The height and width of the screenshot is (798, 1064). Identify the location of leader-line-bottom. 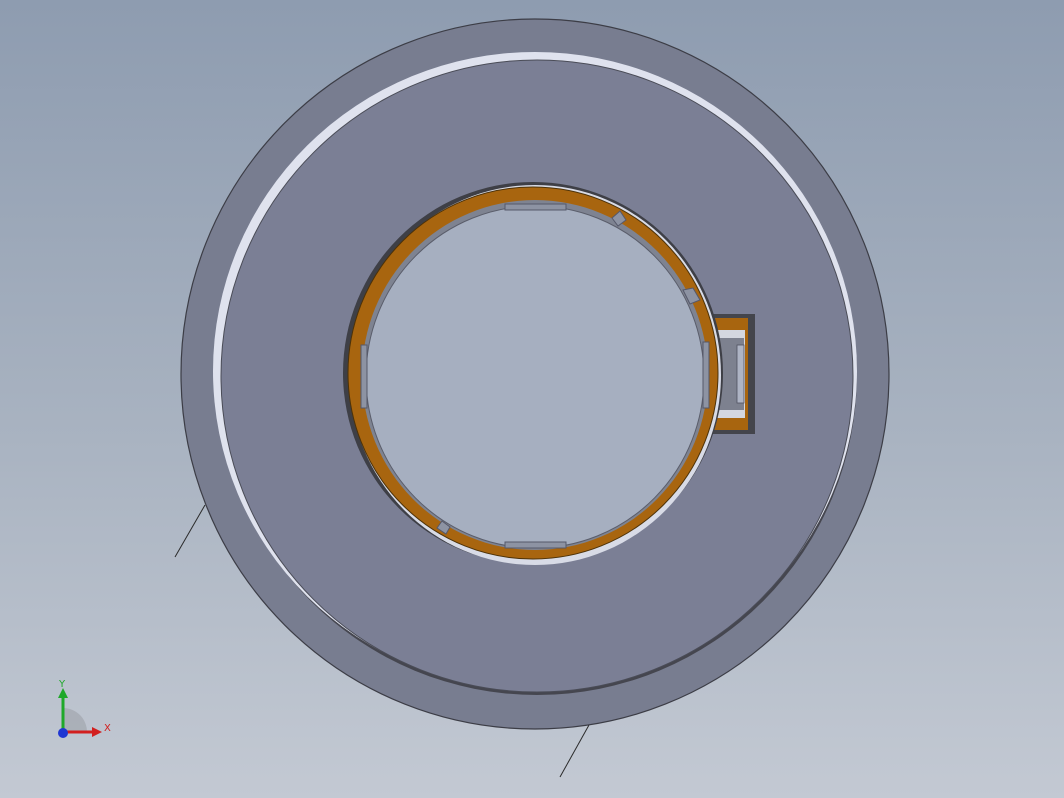
(574, 751).